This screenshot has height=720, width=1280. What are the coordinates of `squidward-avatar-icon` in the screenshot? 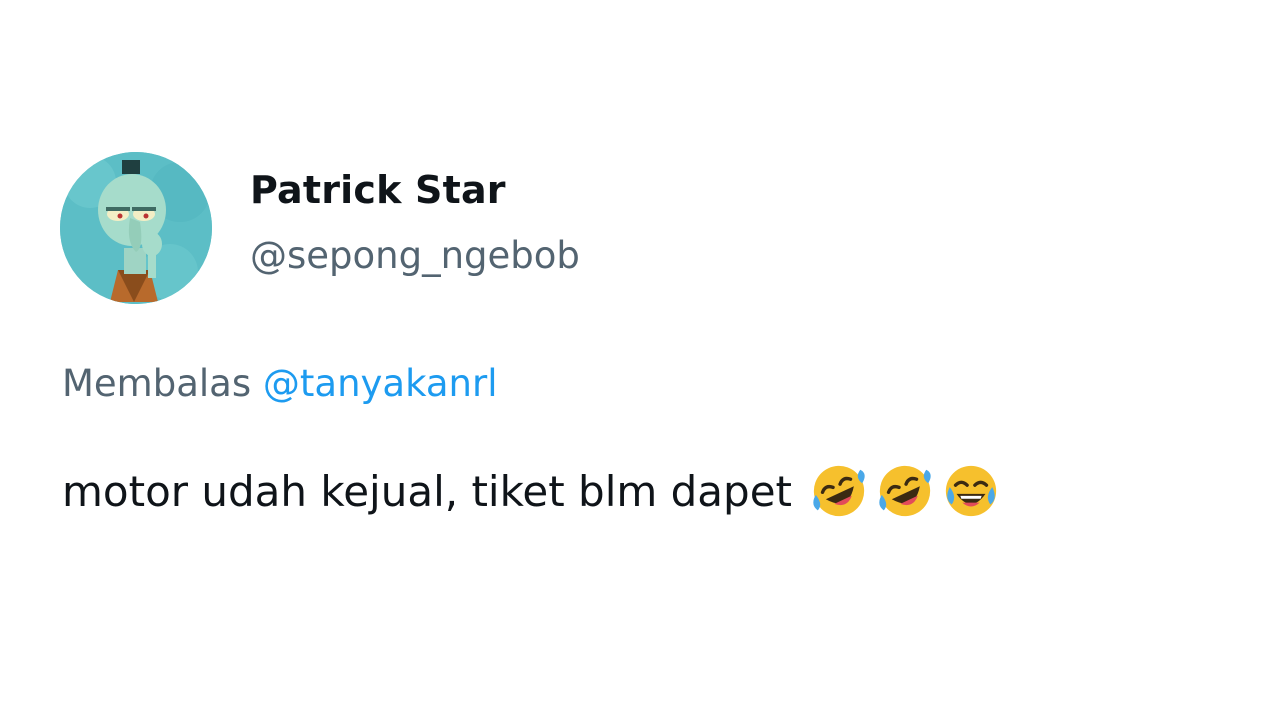 It's located at (136, 228).